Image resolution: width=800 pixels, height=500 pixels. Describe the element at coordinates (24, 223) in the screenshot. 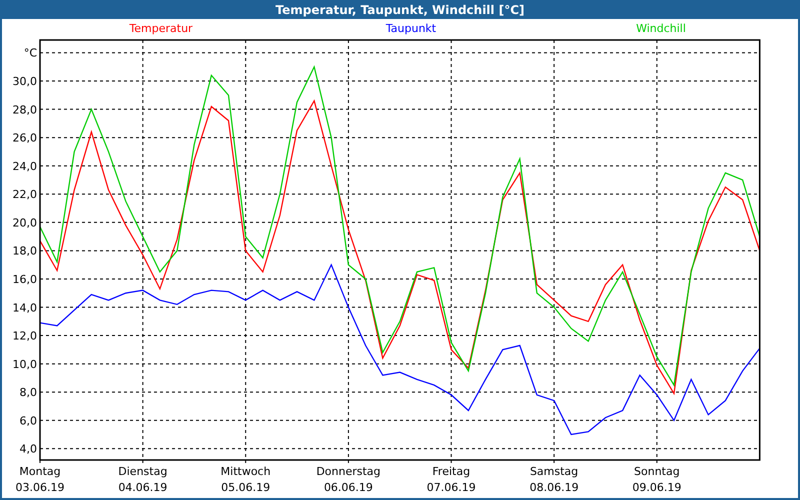

I see `axis-label: 20,0` at that location.